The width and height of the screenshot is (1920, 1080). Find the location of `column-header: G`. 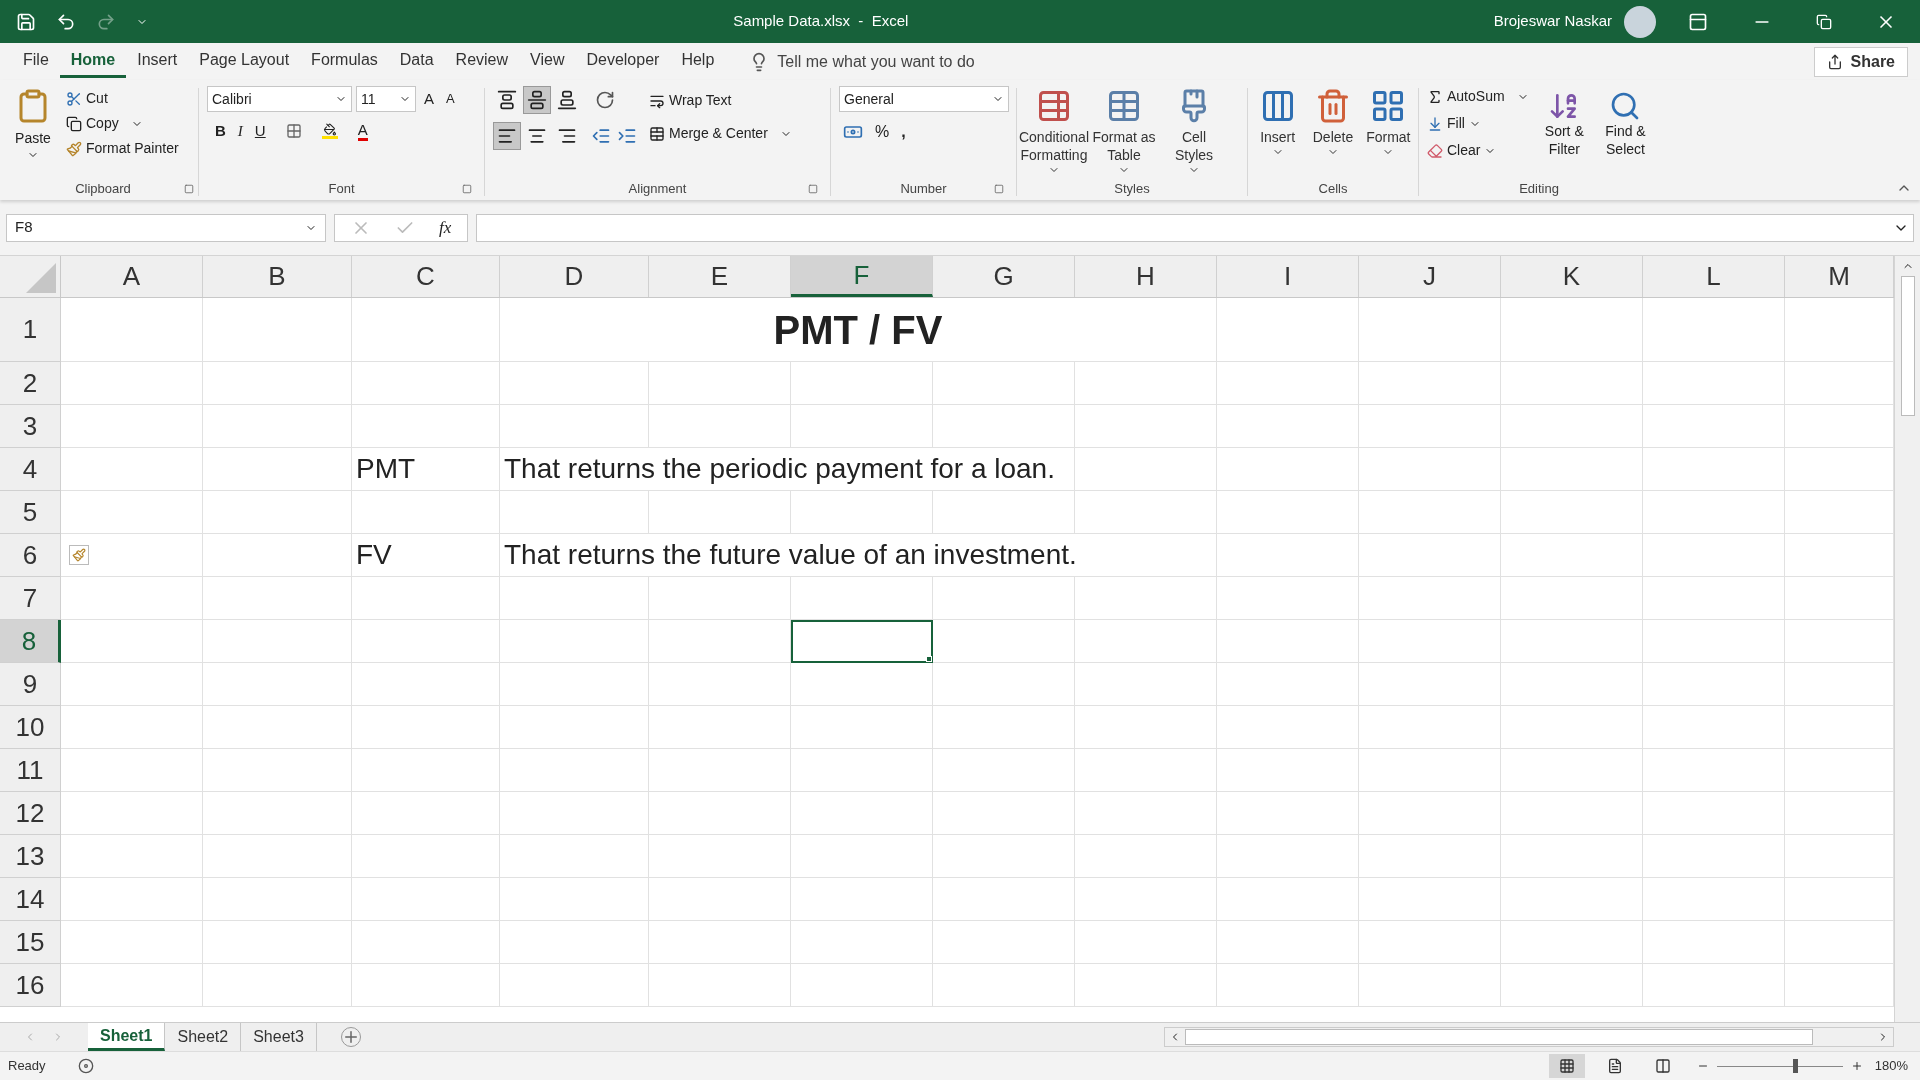

column-header: G is located at coordinates (1004, 276).